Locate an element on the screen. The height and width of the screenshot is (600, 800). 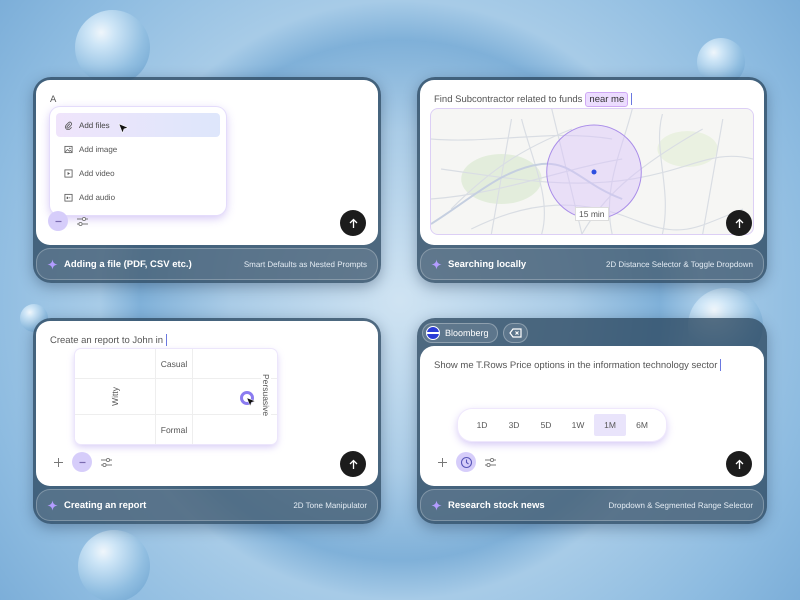
image-icon is located at coordinates (68, 149).